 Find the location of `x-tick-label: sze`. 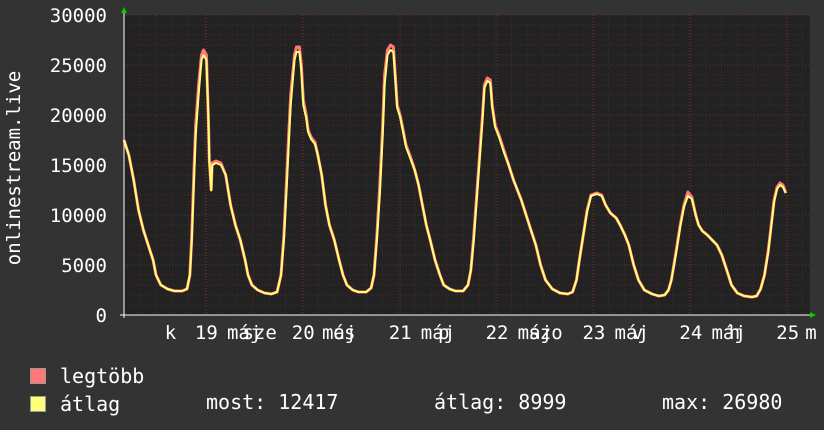

x-tick-label: sze is located at coordinates (259, 333).